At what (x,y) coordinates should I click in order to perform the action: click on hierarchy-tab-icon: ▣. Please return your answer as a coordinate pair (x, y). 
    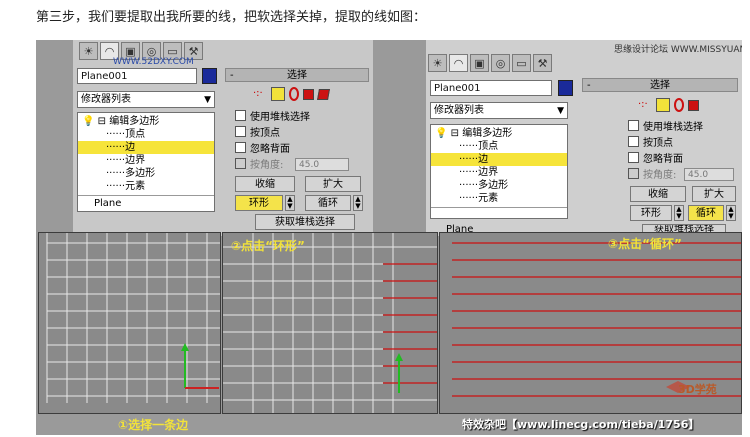
    Looking at the image, I should click on (479, 63).